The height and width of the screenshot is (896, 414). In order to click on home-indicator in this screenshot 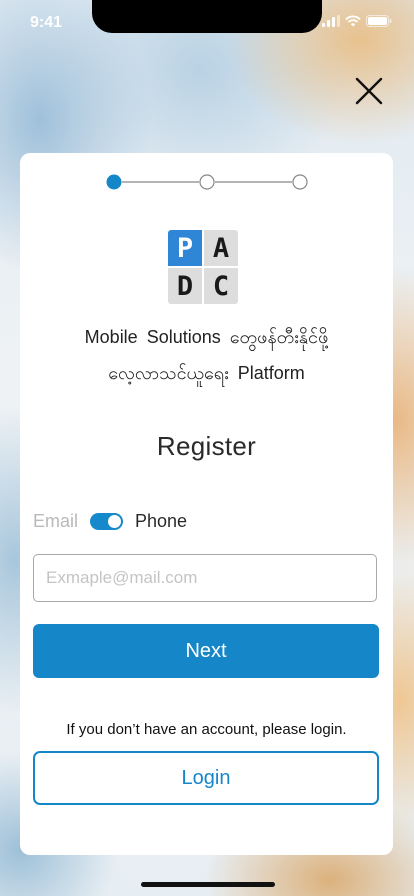, I will do `click(208, 884)`.